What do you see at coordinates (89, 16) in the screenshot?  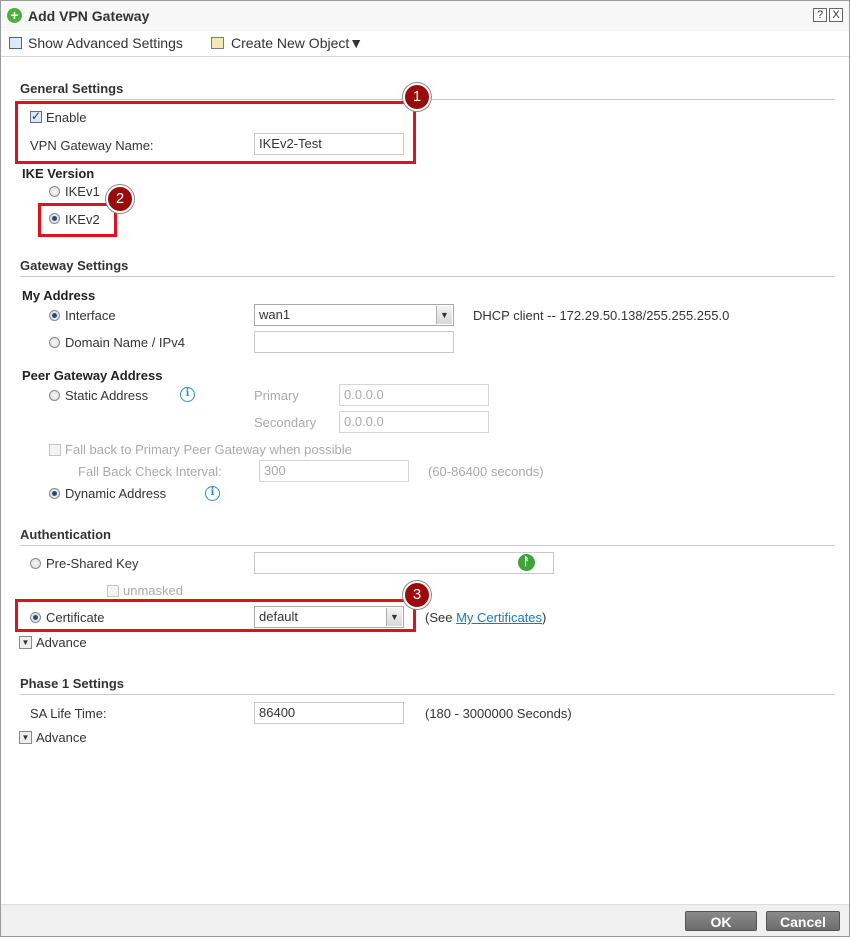 I see `dialog-title: Add VPN Gateway` at bounding box center [89, 16].